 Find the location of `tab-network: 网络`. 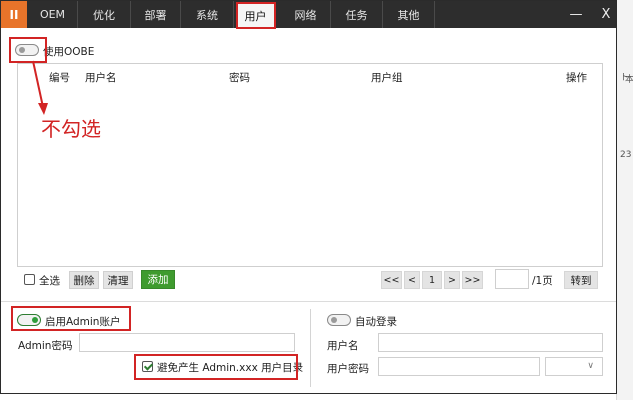

tab-network: 网络 is located at coordinates (306, 14).